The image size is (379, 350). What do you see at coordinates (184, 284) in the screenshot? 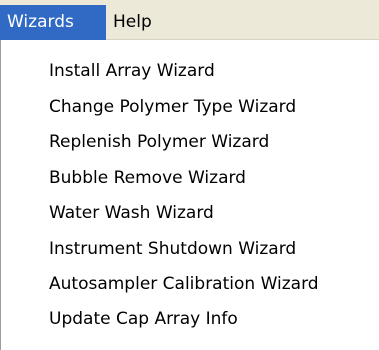
I see `menu-item-autosampler-calibration-wizard: Autosampler Calibration Wizard` at bounding box center [184, 284].